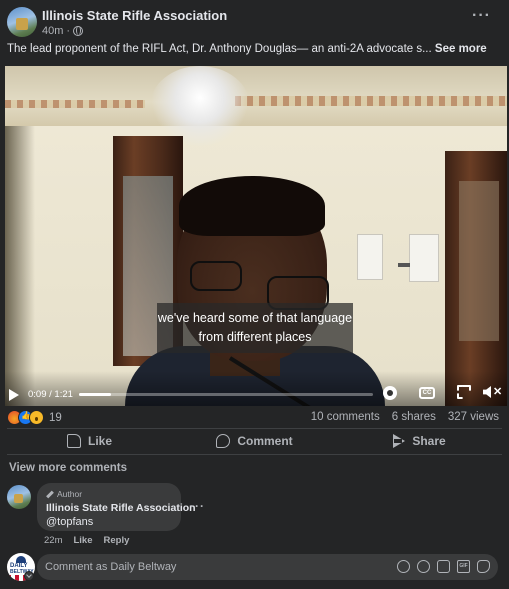 The width and height of the screenshot is (509, 589). I want to click on more-options-icon: ···, so click(481, 16).